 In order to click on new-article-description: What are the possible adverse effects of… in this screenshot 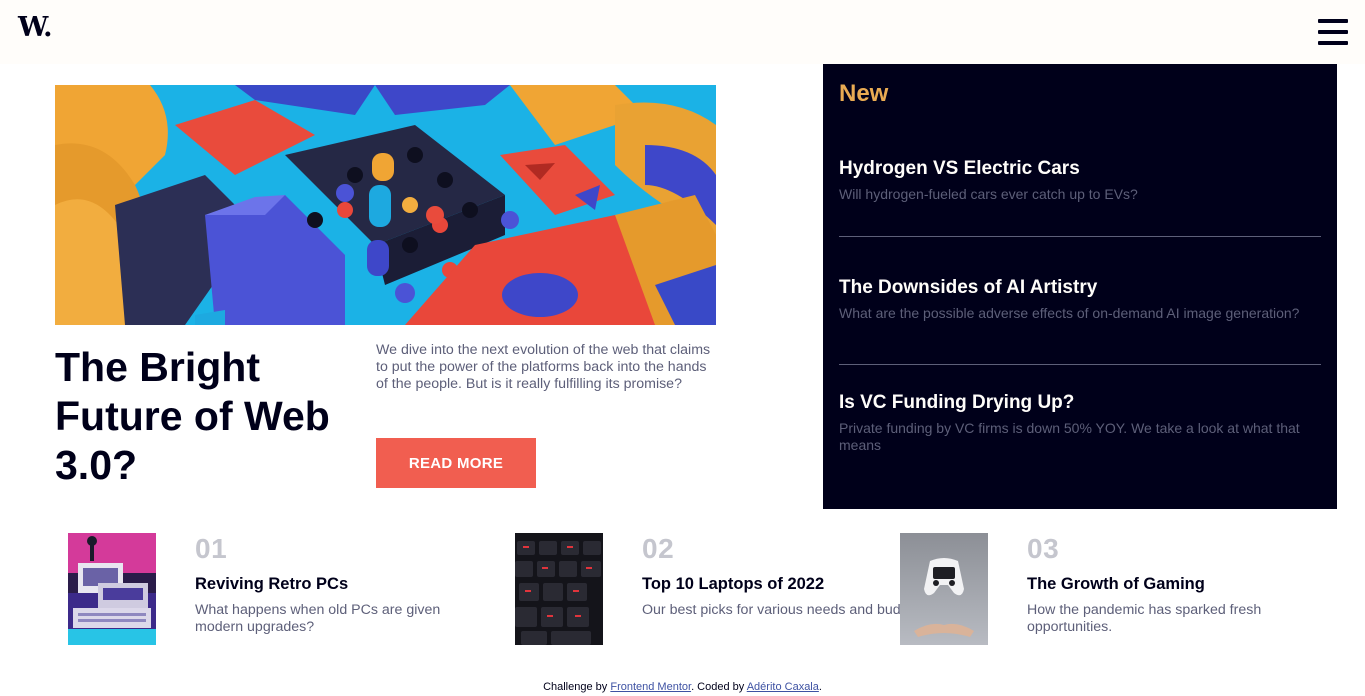, I will do `click(1069, 313)`.